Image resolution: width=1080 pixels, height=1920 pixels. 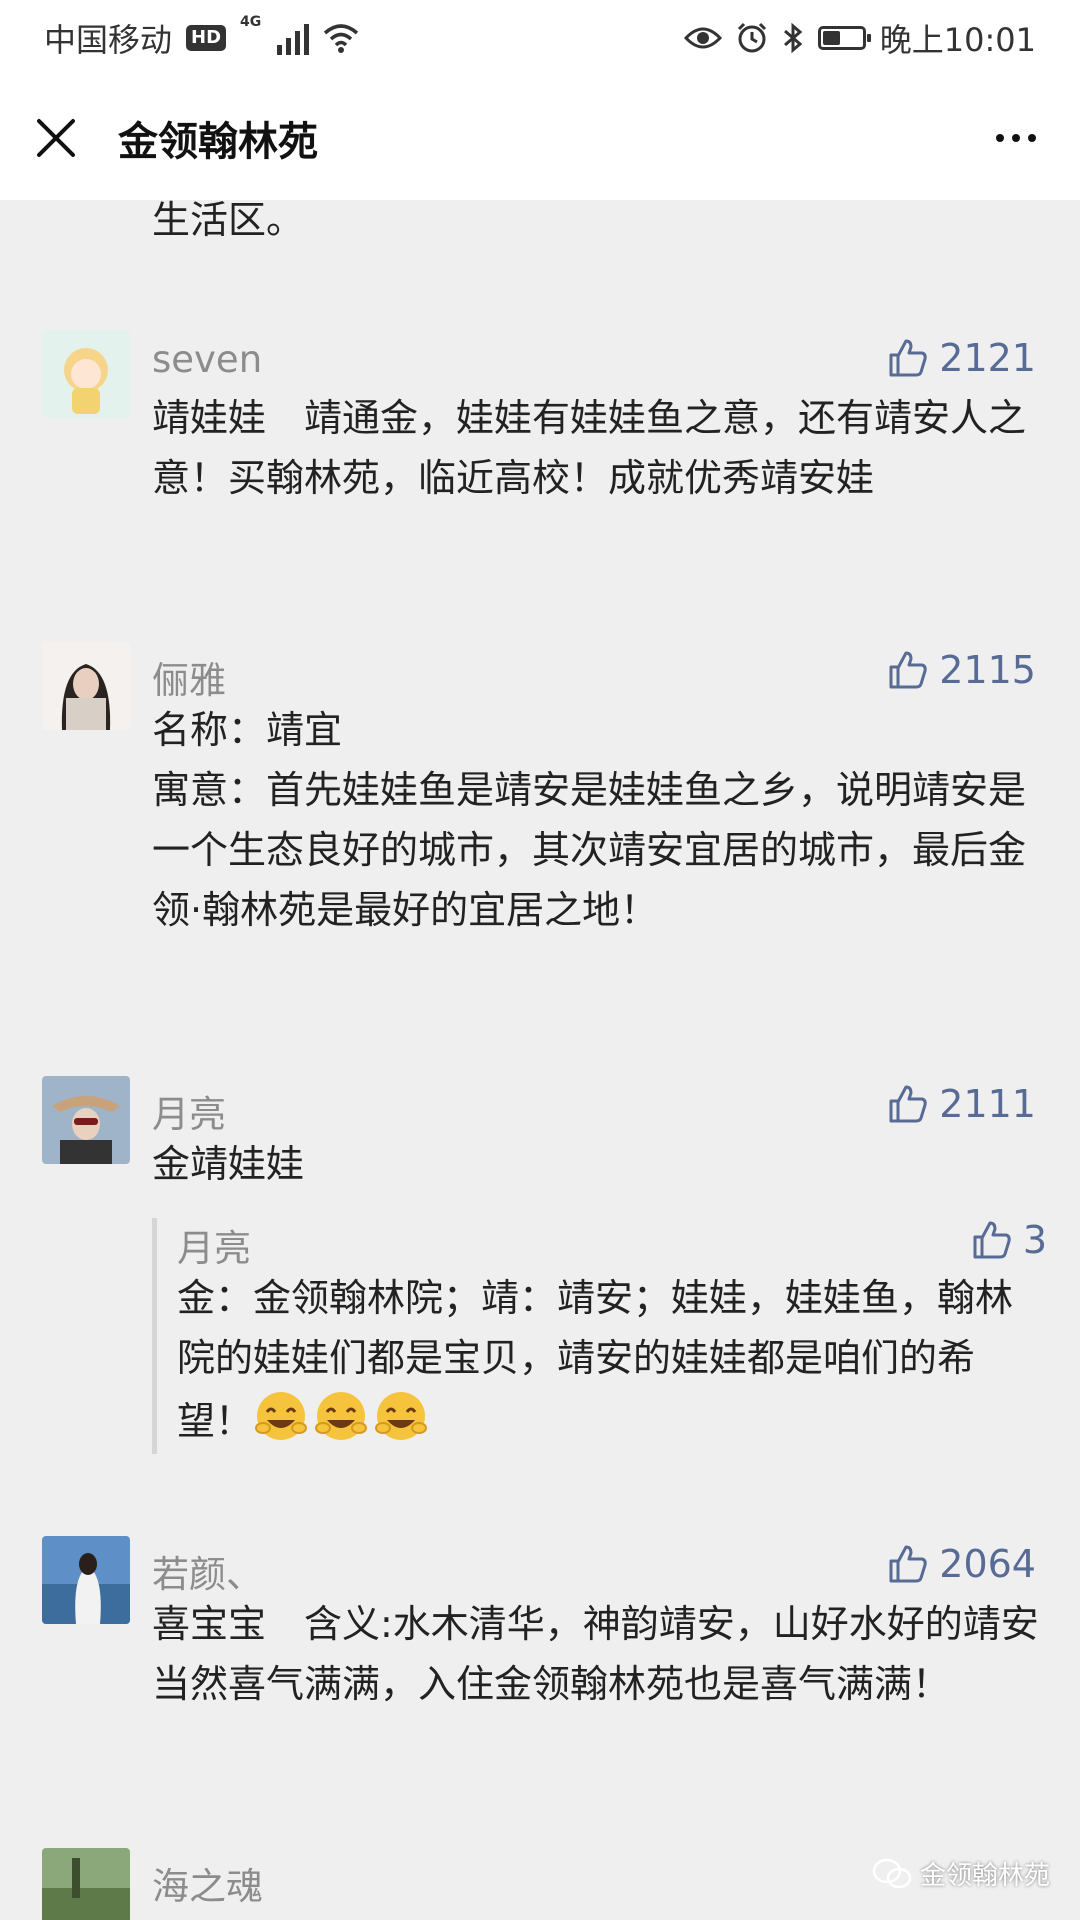 I want to click on like-button: 2064, so click(x=961, y=1564).